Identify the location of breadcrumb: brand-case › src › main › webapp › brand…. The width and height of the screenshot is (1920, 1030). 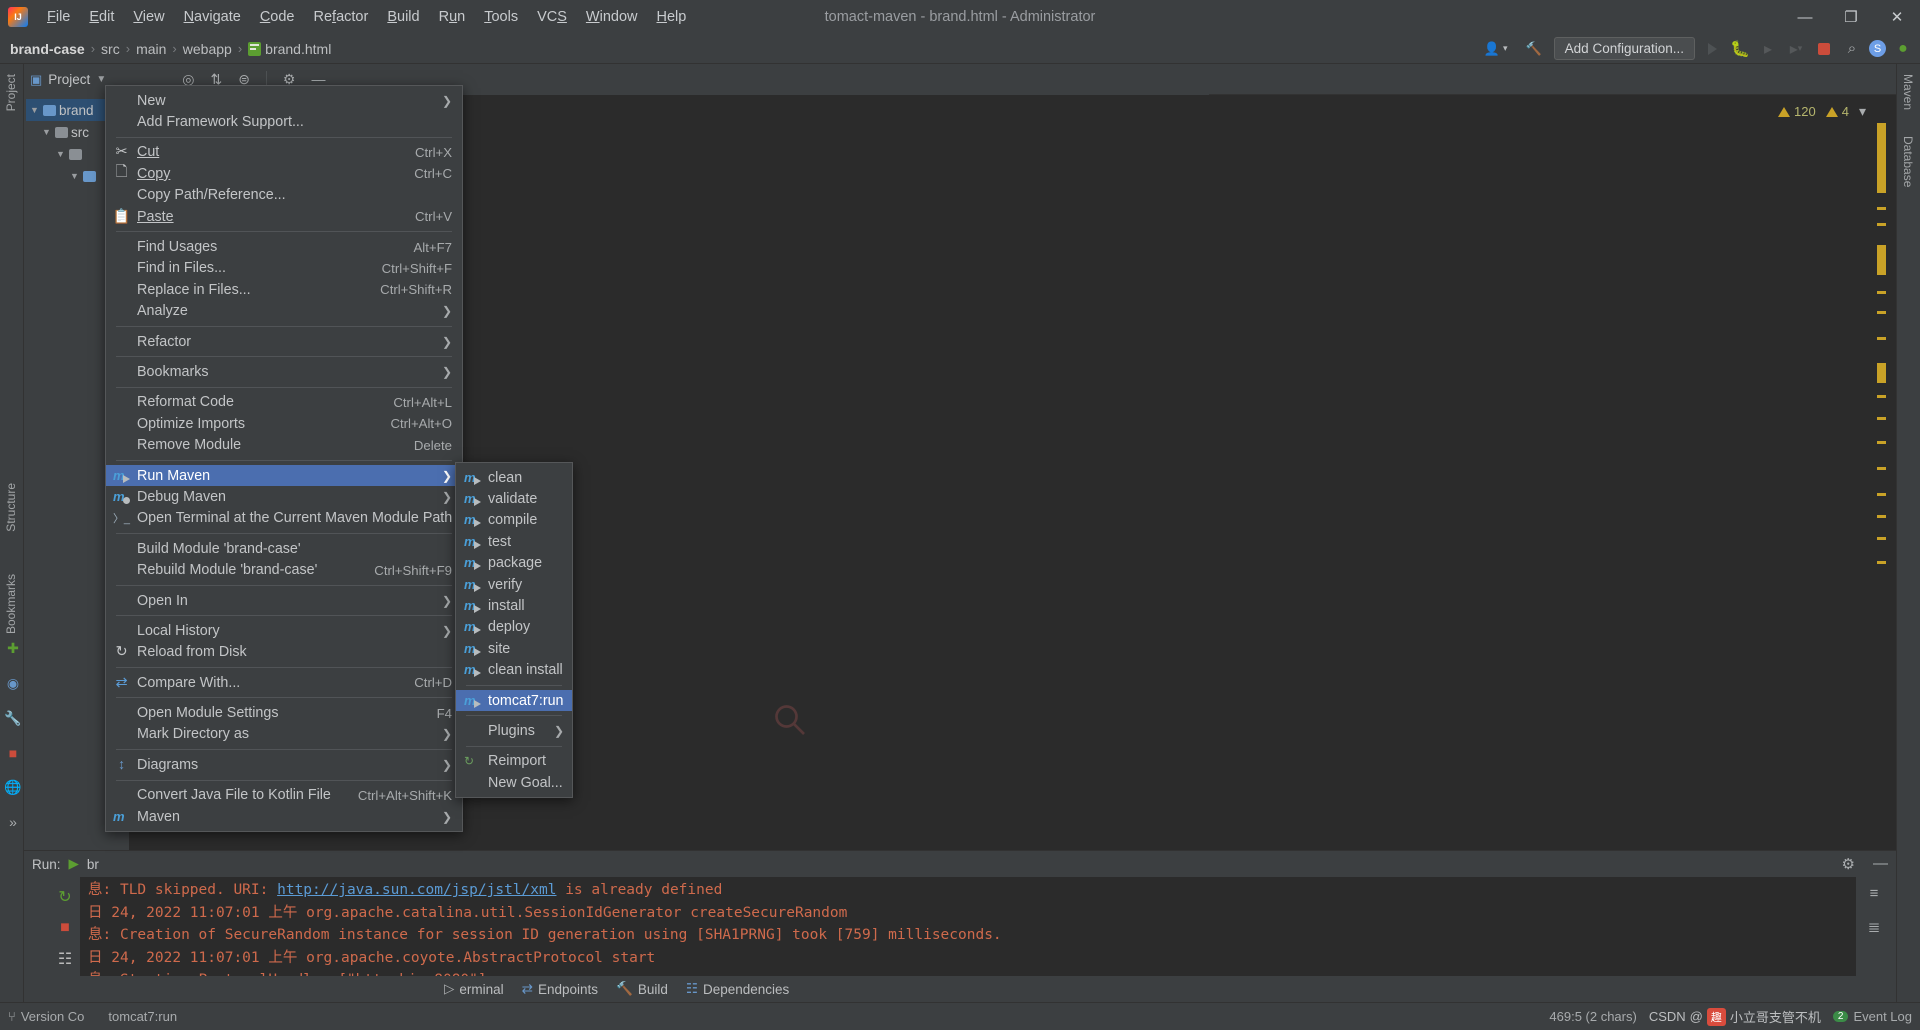
(170, 49).